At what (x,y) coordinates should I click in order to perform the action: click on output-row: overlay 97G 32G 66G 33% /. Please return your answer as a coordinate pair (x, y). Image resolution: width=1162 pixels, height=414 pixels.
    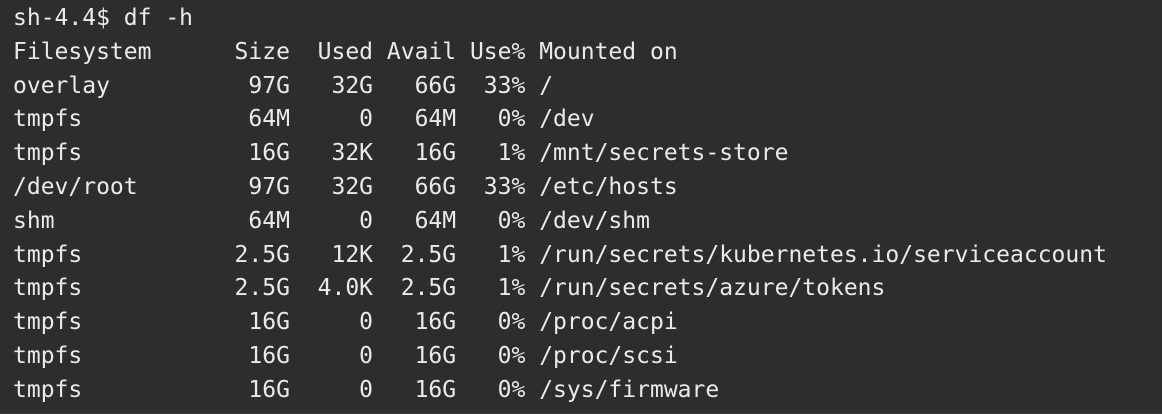
    Looking at the image, I should click on (283, 85).